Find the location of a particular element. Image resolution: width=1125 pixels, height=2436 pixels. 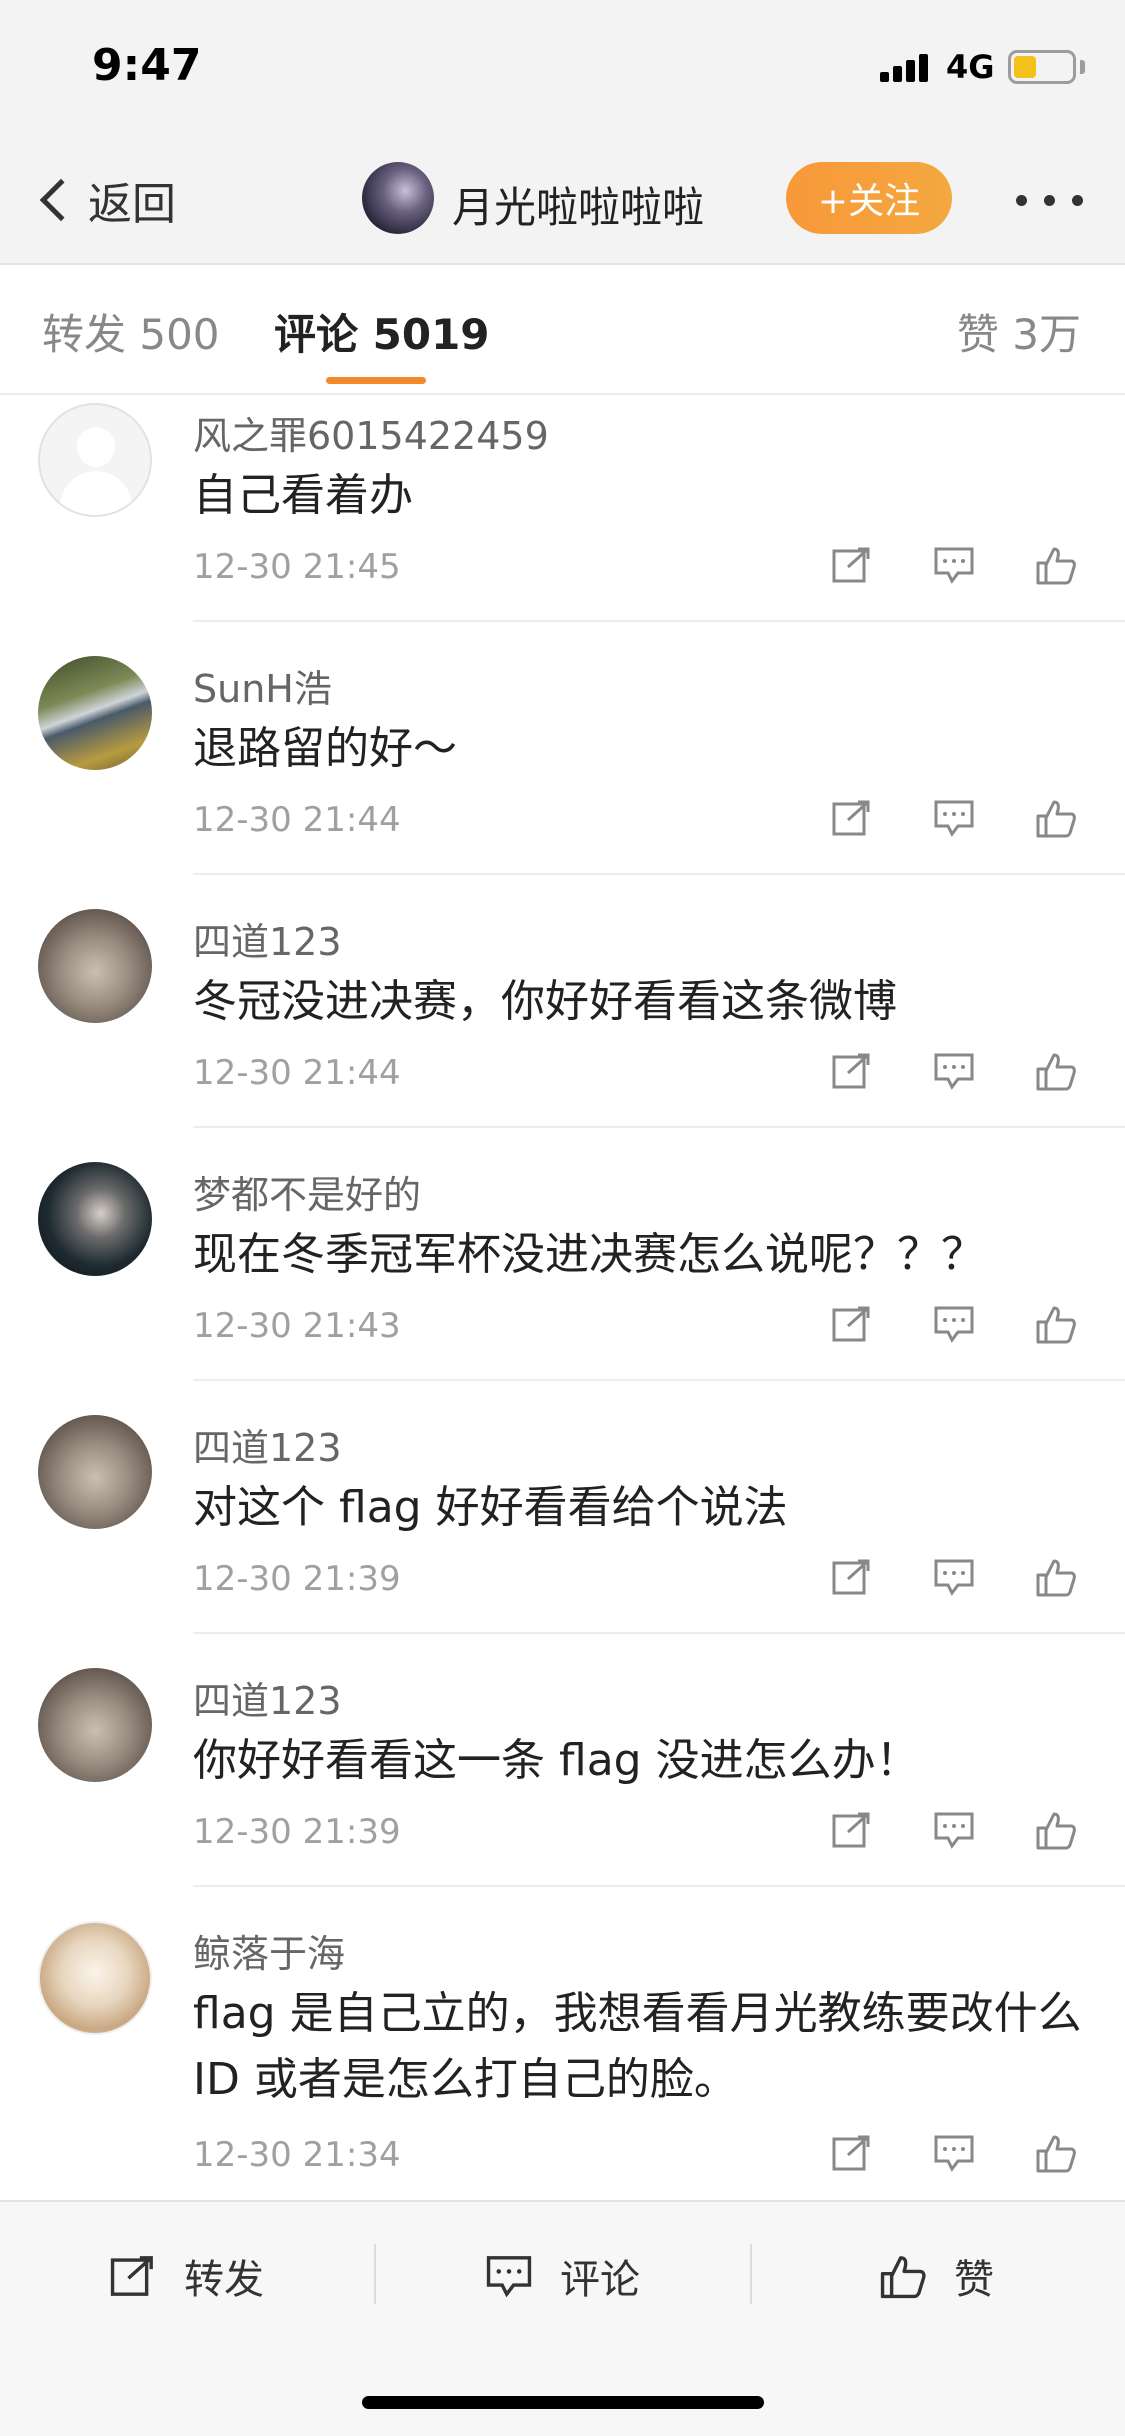

comment-author: 鲸落于海 is located at coordinates (269, 1950).